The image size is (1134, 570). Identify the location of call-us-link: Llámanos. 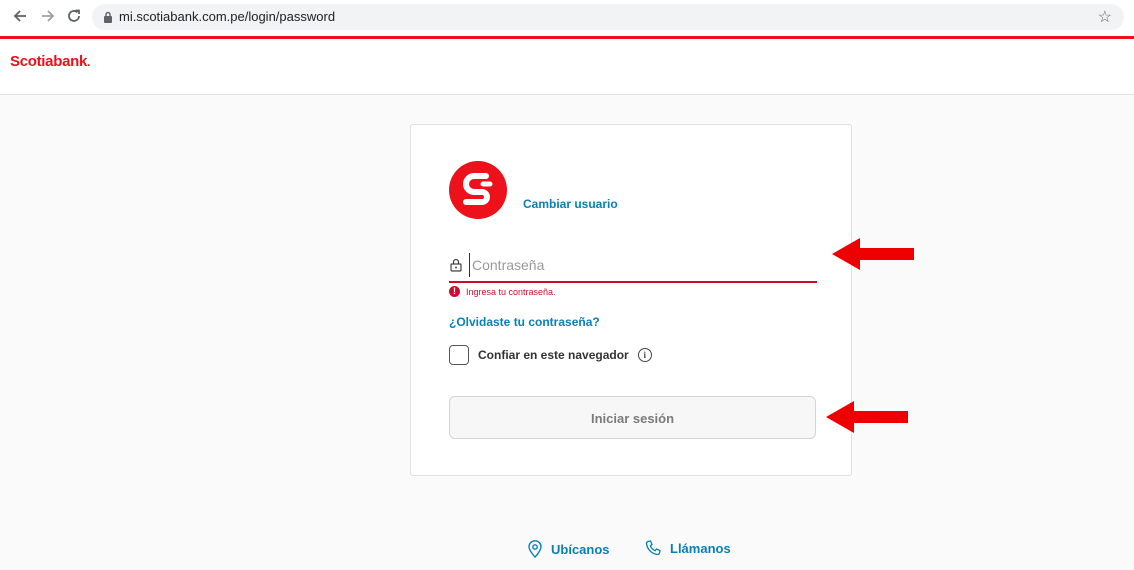
(688, 548).